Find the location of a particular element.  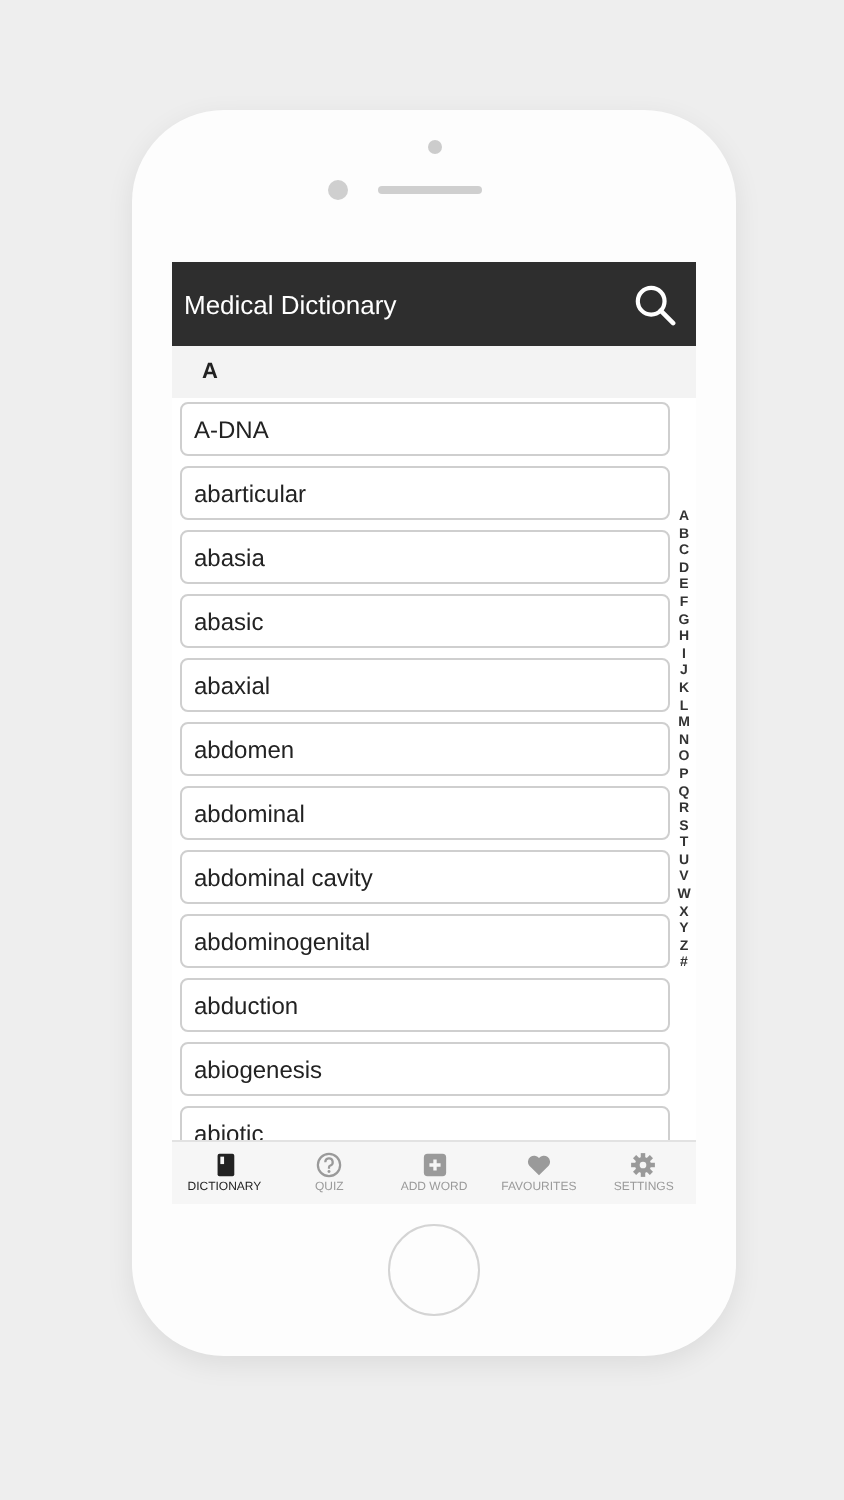

add-icon is located at coordinates (434, 1165).